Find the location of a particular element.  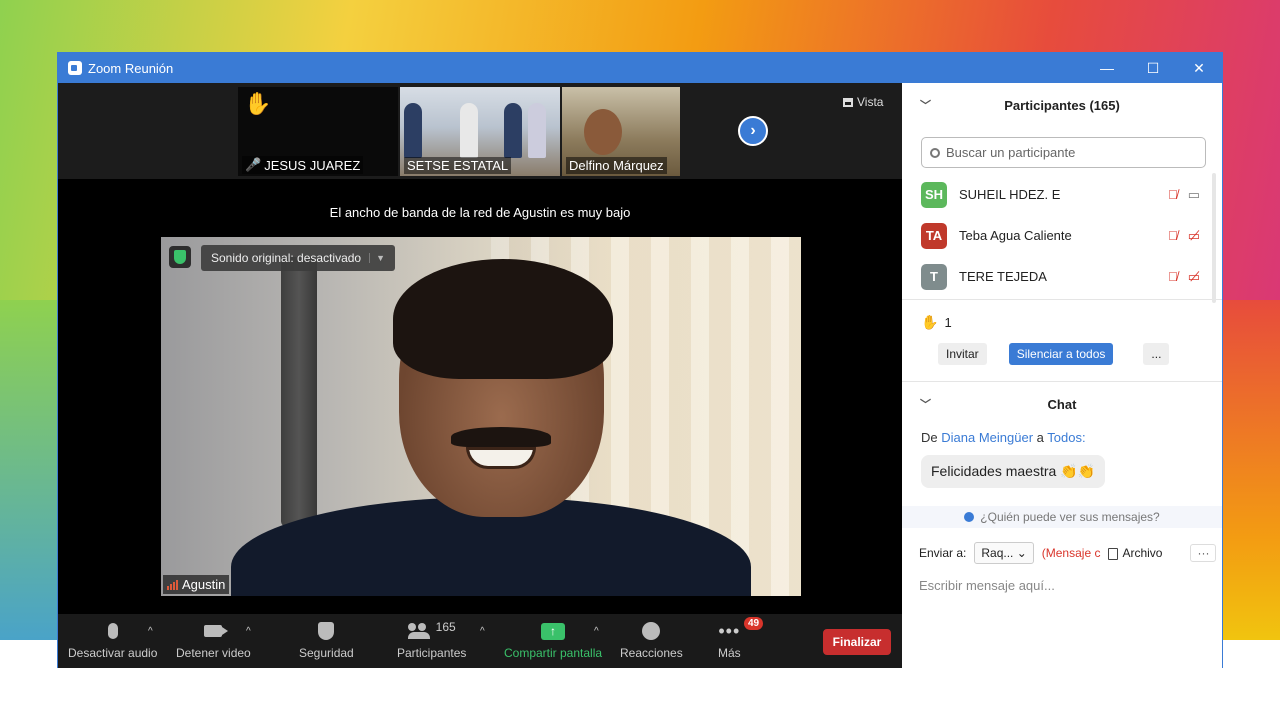

participants-options-caret: ^ is located at coordinates (482, 631).